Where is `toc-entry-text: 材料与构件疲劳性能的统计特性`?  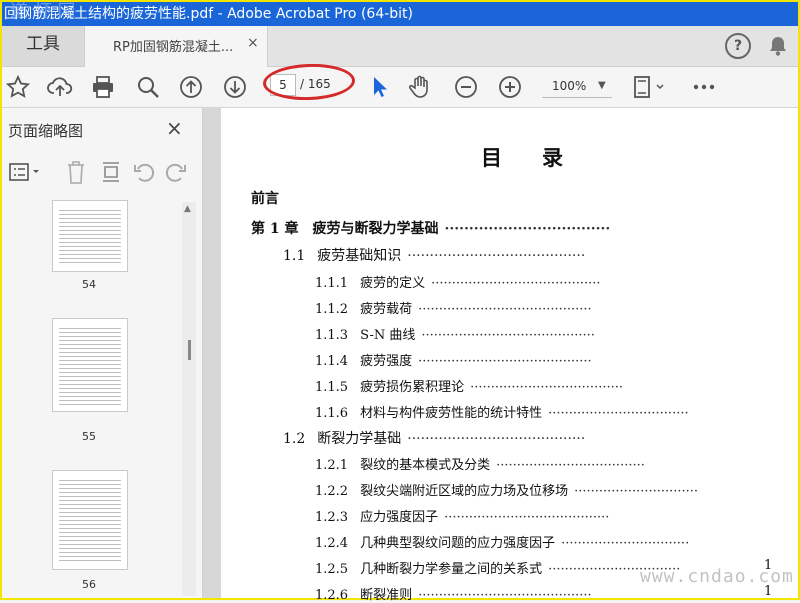
toc-entry-text: 材料与构件疲劳性能的统计特性 is located at coordinates (451, 413).